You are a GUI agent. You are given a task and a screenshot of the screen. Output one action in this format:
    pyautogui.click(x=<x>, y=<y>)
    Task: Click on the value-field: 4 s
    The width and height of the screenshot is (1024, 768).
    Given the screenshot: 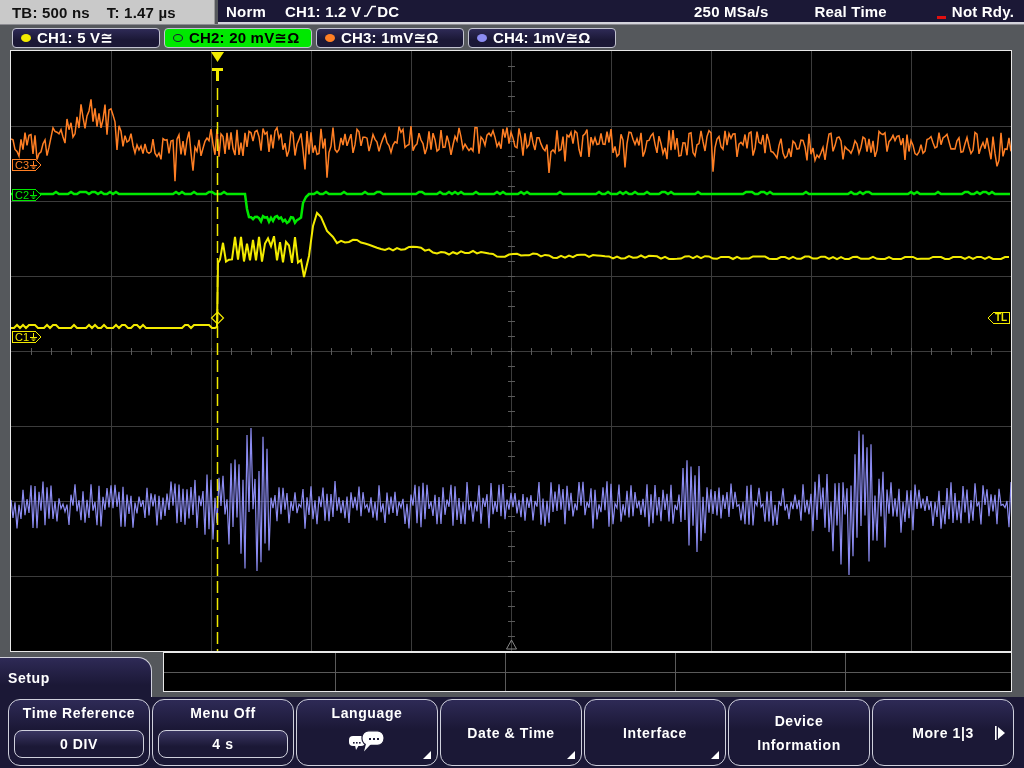 What is the action you would take?
    pyautogui.click(x=223, y=744)
    